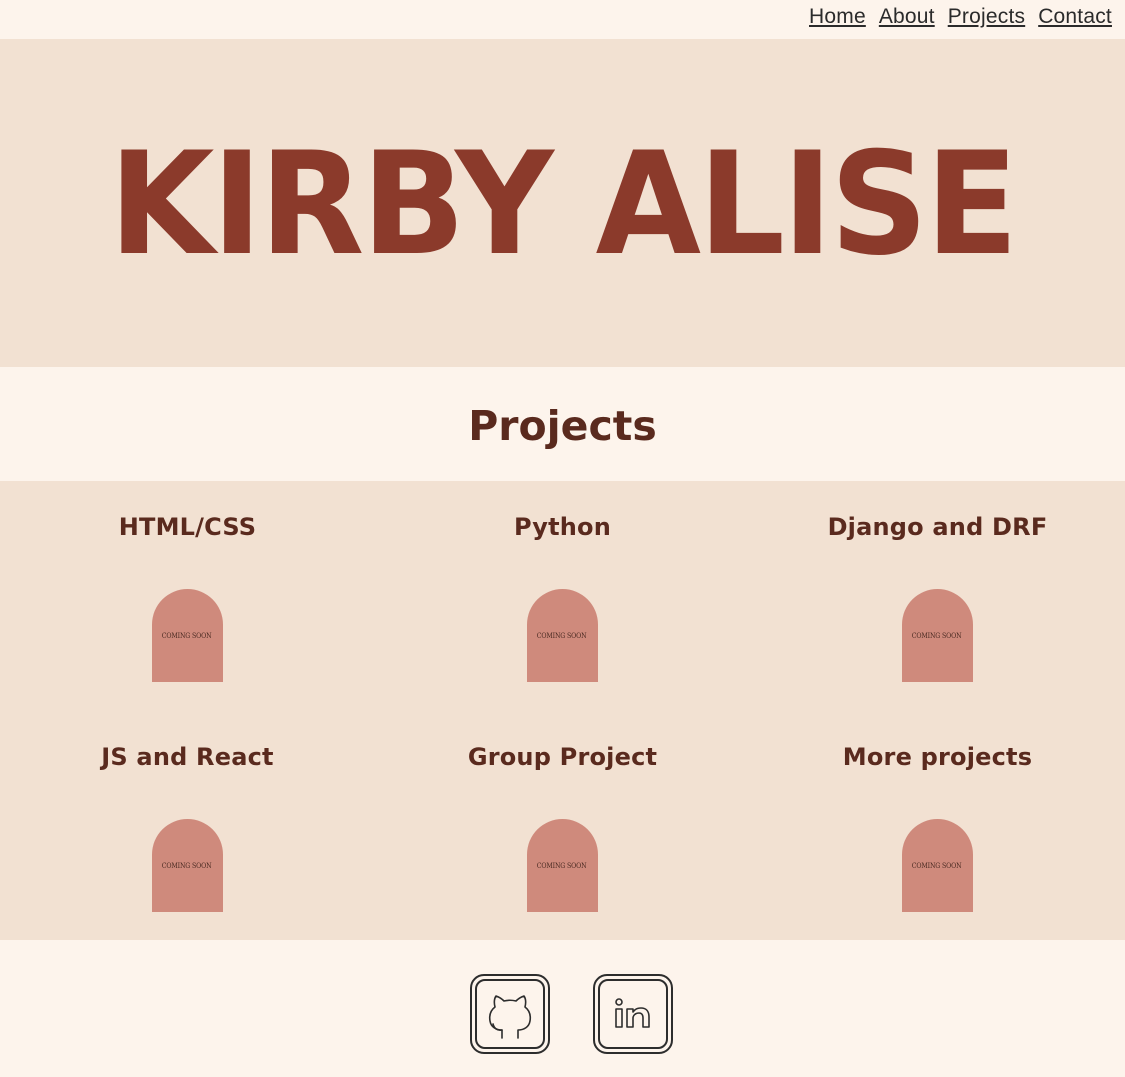 The height and width of the screenshot is (1077, 1125). I want to click on project-card-js-react: JS and React COMING SOON, so click(187, 825).